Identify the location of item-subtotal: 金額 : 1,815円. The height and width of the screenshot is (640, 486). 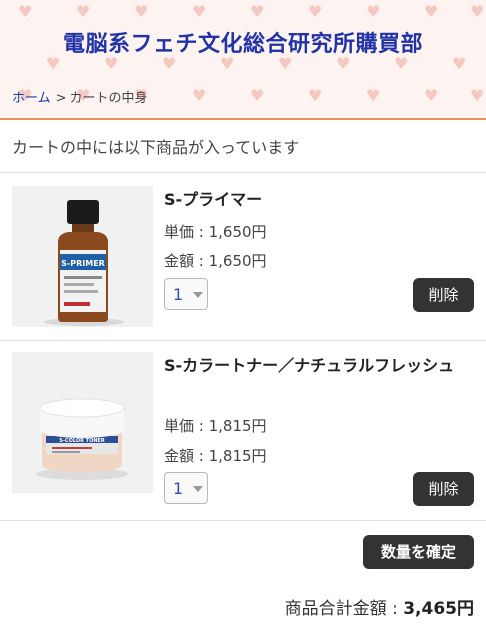
(215, 456).